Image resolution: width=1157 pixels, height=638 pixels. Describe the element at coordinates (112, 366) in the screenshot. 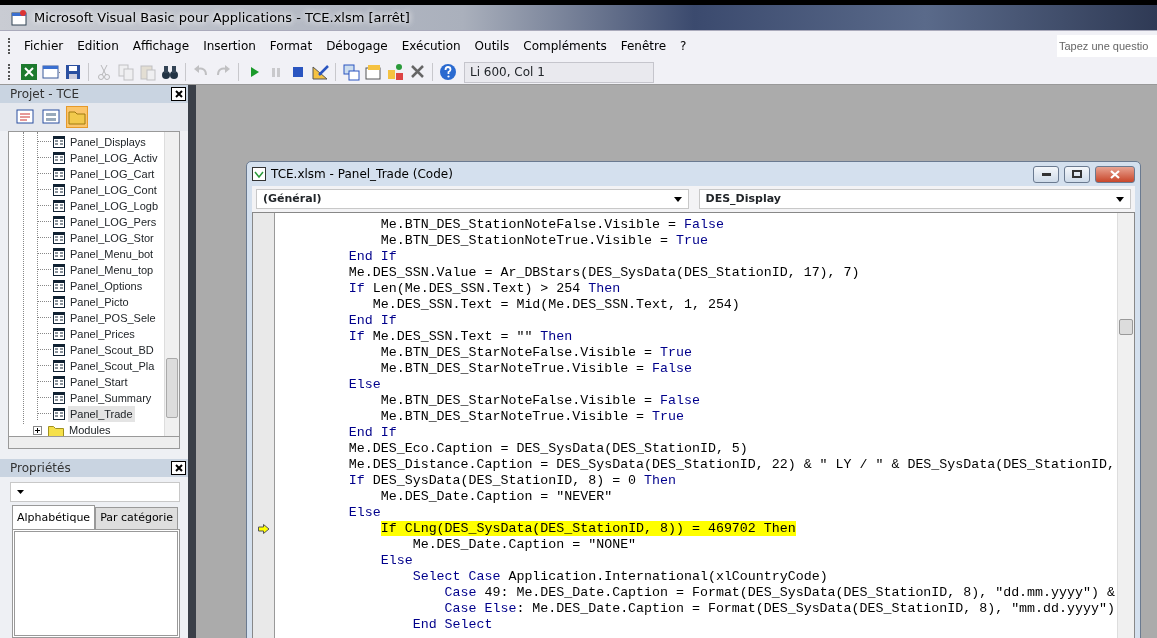

I see `tree-item: Panel_Scout_Pla` at that location.